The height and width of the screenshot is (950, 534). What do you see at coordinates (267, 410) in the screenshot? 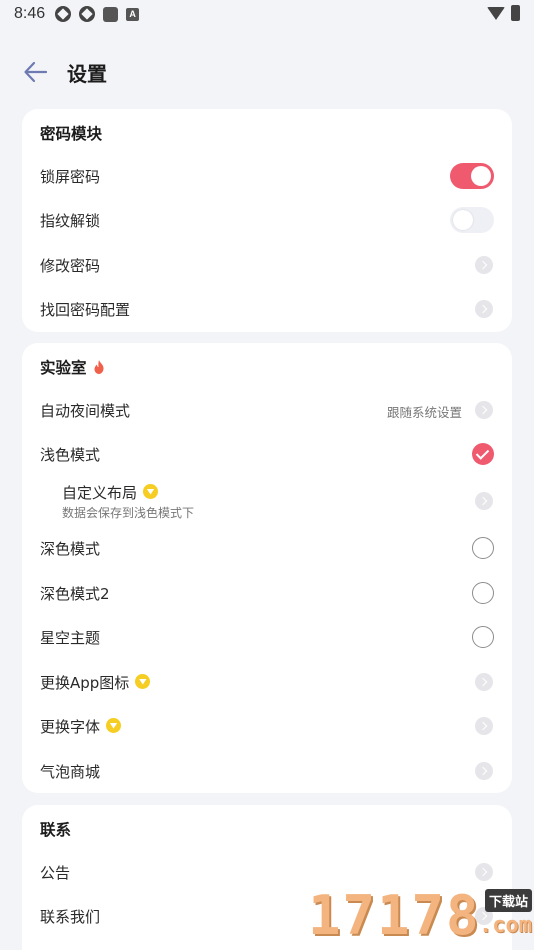
I see `auto-night-mode-row: 自动夜间模式 跟随系统设置` at bounding box center [267, 410].